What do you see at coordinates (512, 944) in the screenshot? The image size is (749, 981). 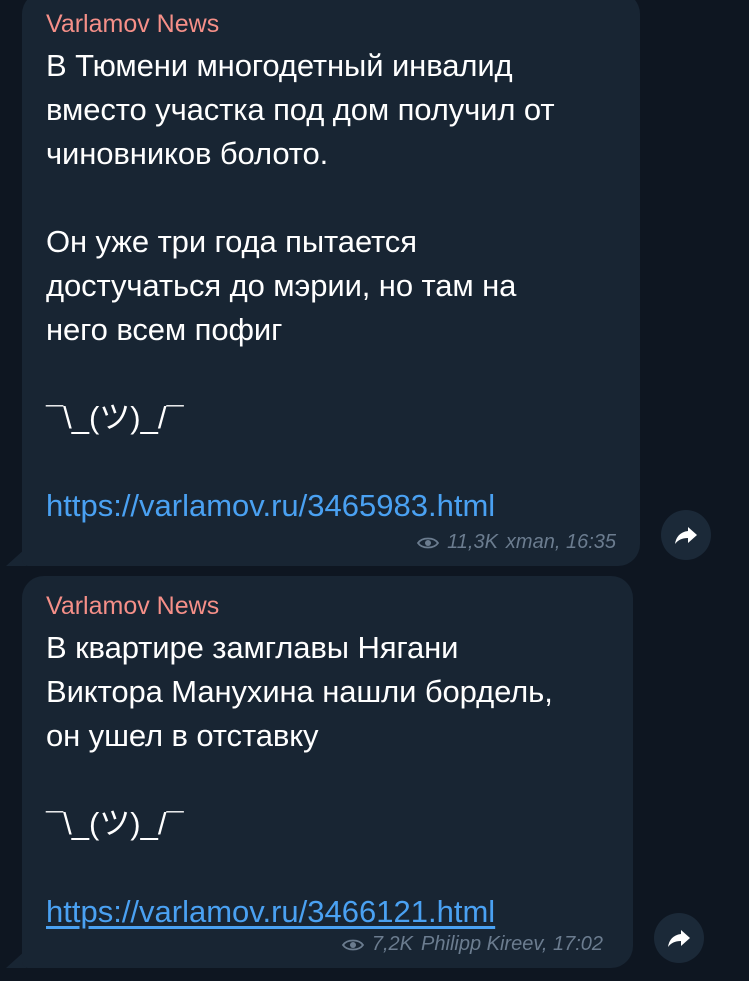 I see `author-time: Philipp Kireev, 17:02` at bounding box center [512, 944].